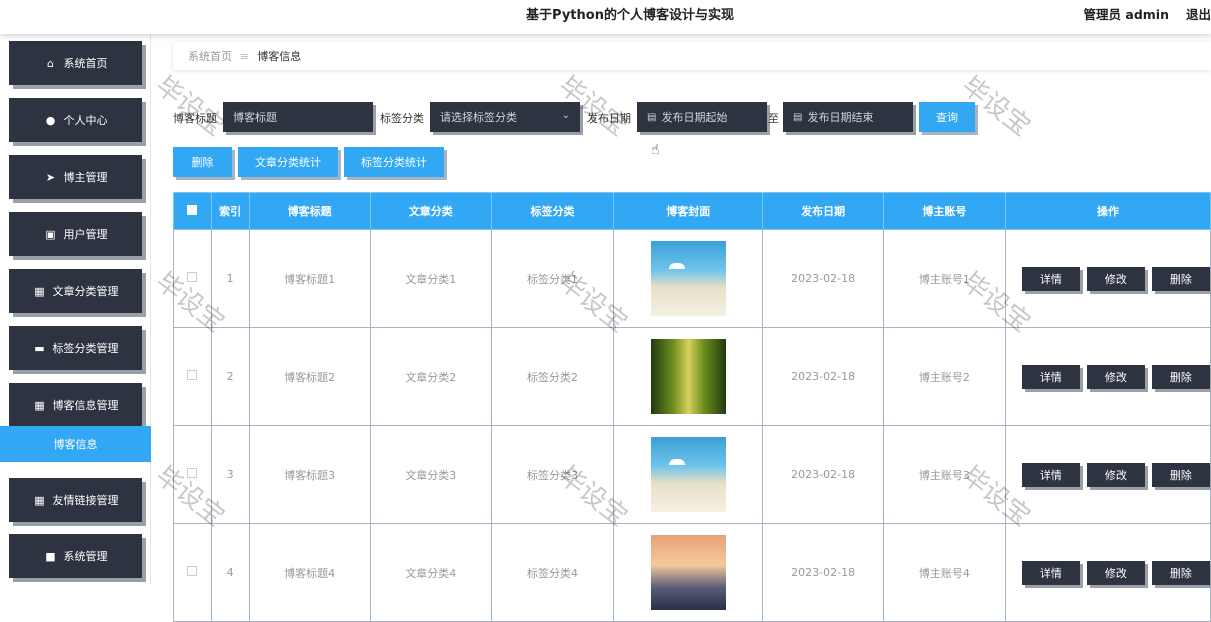  What do you see at coordinates (430, 278) in the screenshot?
I see `row-article-category: 文章分类1` at bounding box center [430, 278].